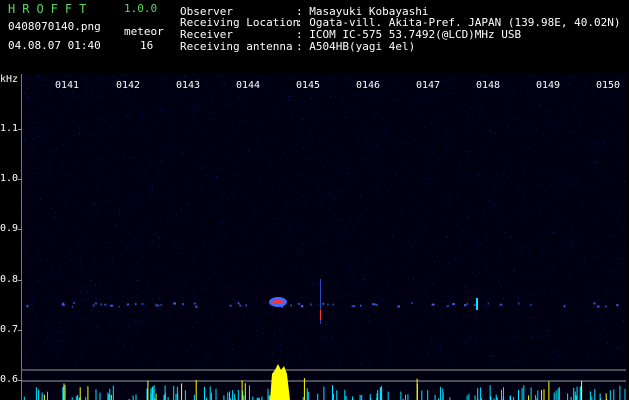 The width and height of the screenshot is (629, 400). I want to click on freq-tick: 0.9, so click(9, 228).